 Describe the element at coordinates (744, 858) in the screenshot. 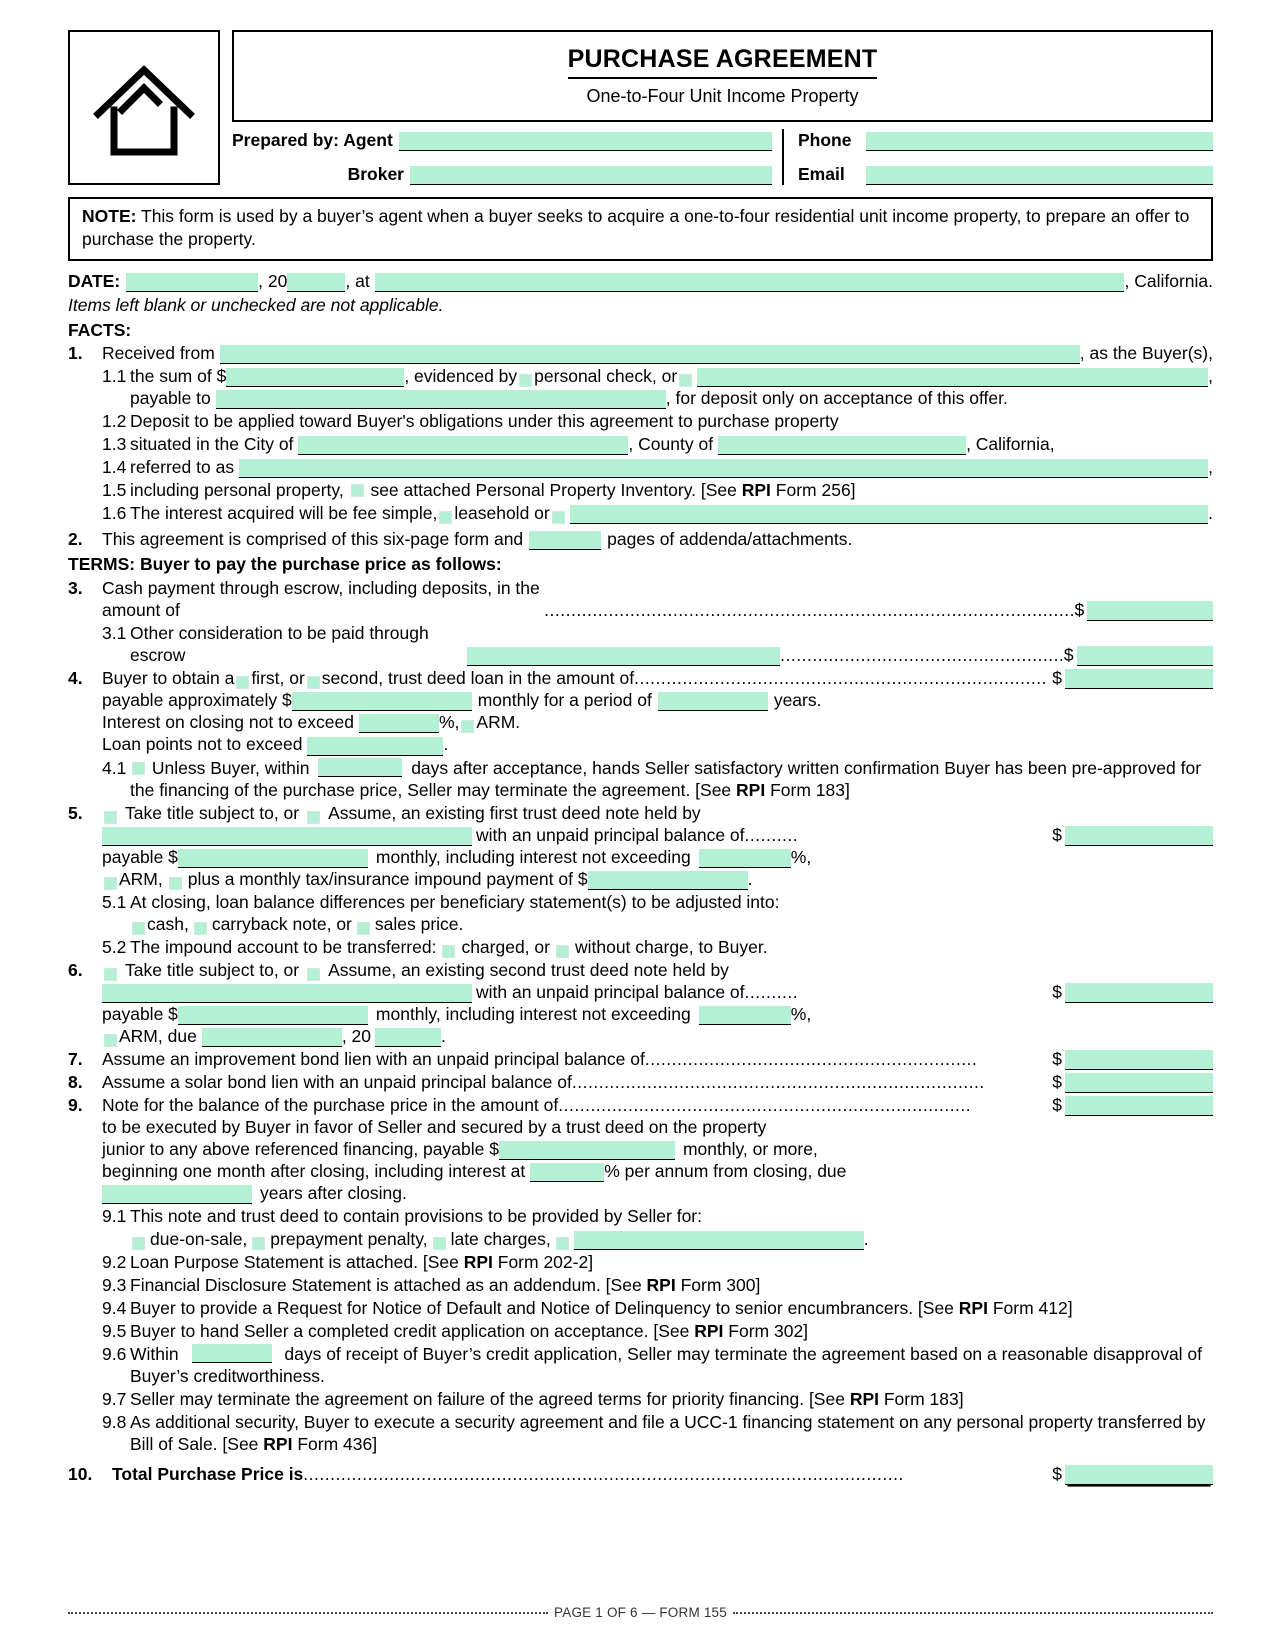

I see `first-note-interest-input` at that location.